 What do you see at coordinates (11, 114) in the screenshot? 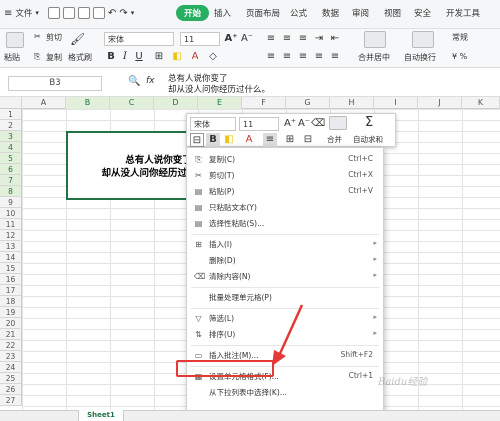
I see `row-header: 1` at bounding box center [11, 114].